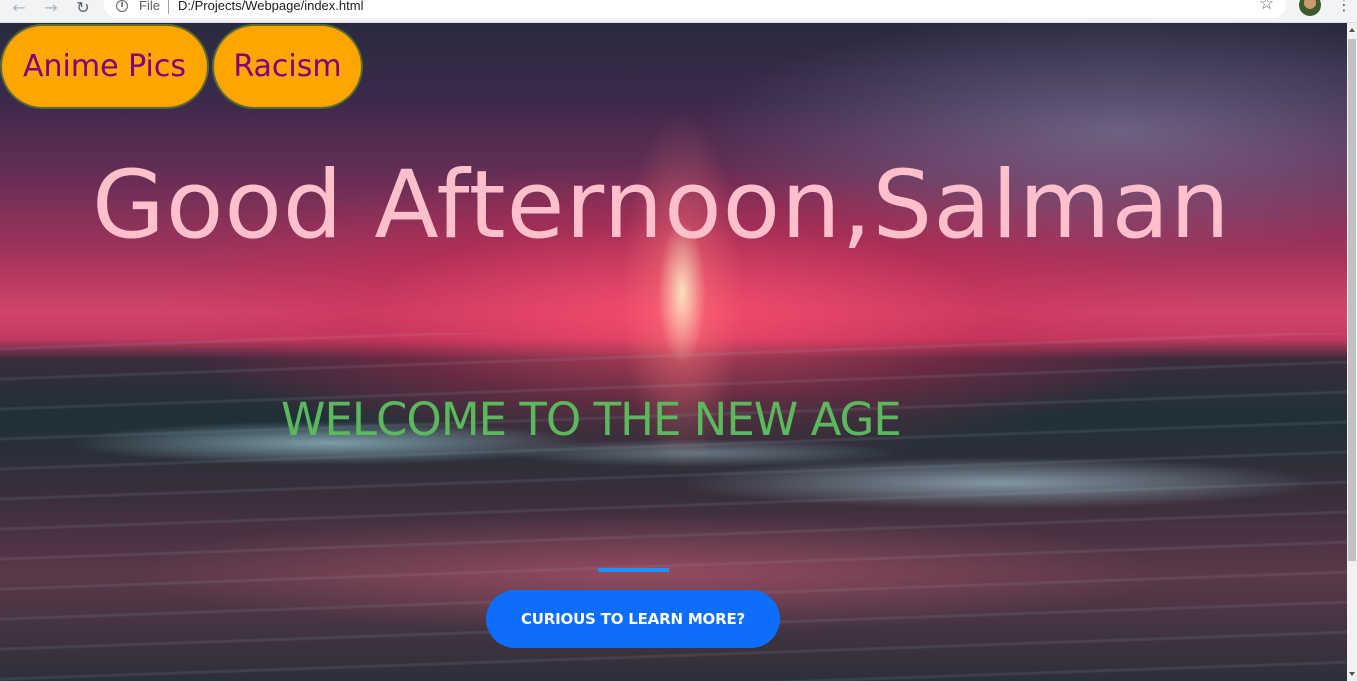 The height and width of the screenshot is (681, 1357). I want to click on anime-pics-button: Anime Pics, so click(104, 66).